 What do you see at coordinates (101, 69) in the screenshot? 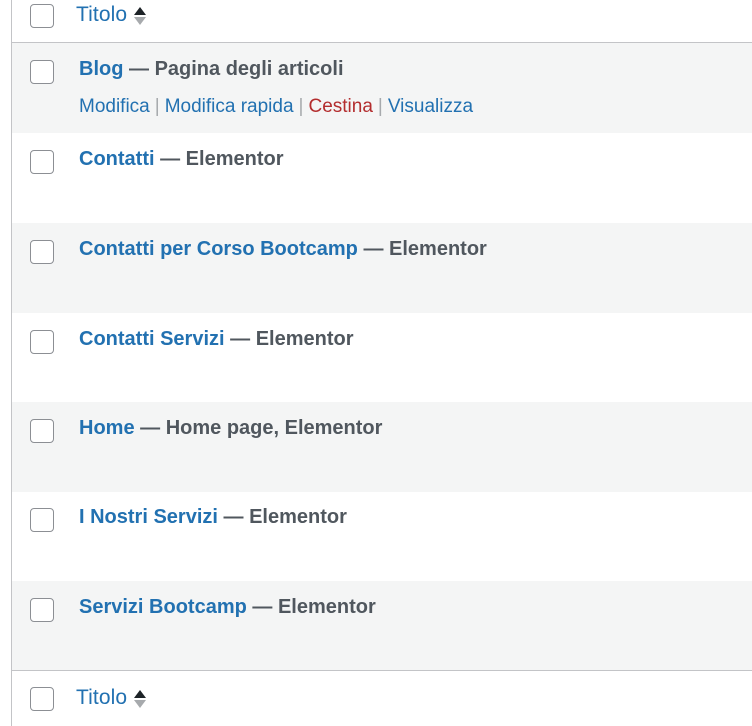
I see `page-title-link: Blog` at bounding box center [101, 69].